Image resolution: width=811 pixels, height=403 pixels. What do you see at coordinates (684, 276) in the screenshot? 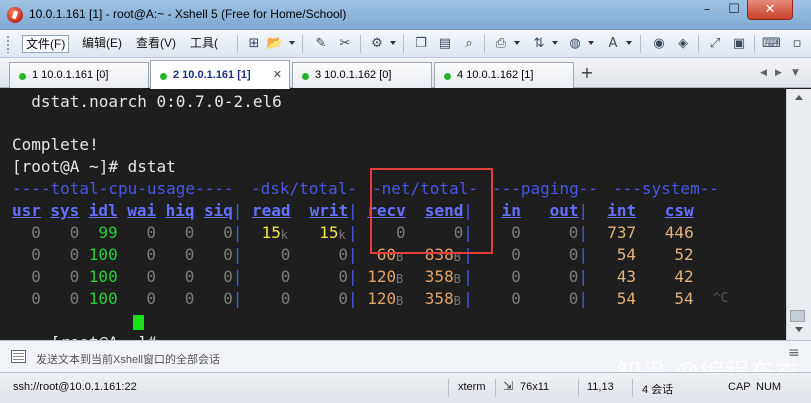
I see `cell-csw: 42` at bounding box center [684, 276].